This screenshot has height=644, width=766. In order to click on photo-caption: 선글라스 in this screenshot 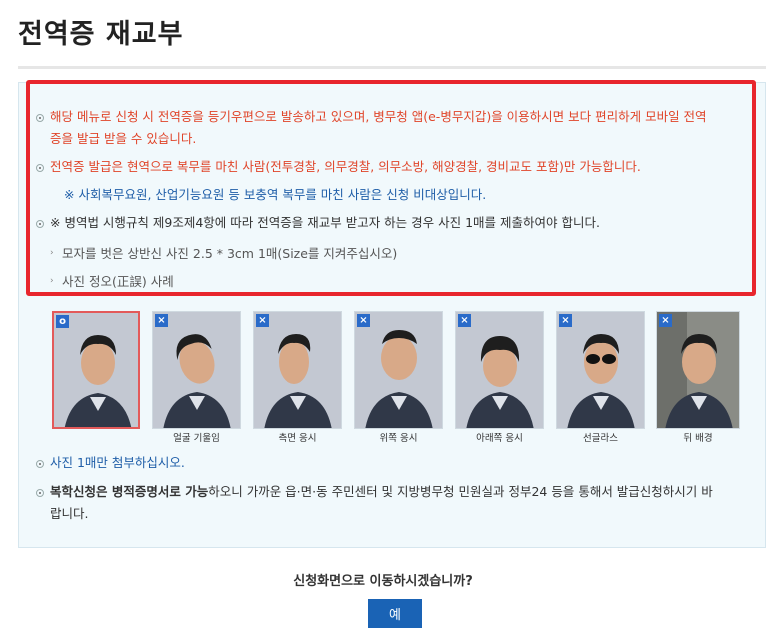, I will do `click(600, 438)`.